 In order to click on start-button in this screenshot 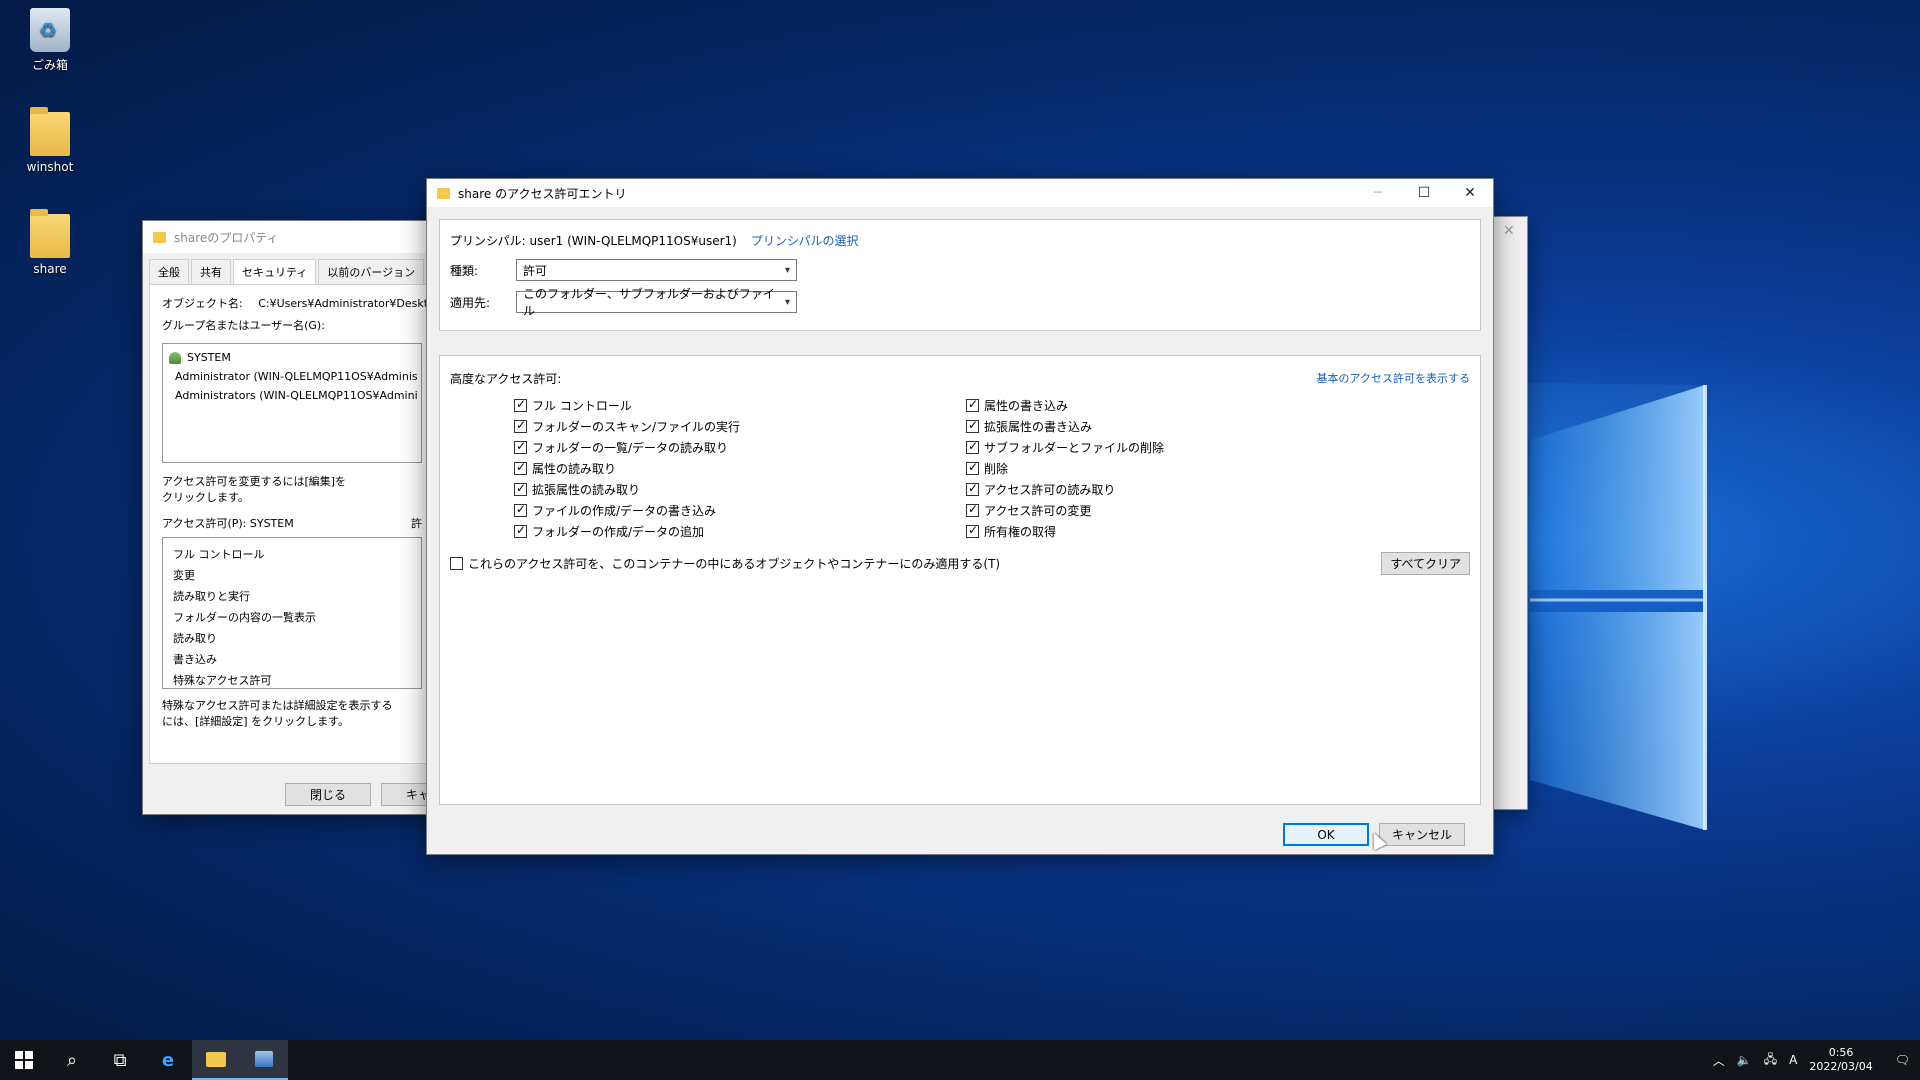, I will do `click(24, 1060)`.